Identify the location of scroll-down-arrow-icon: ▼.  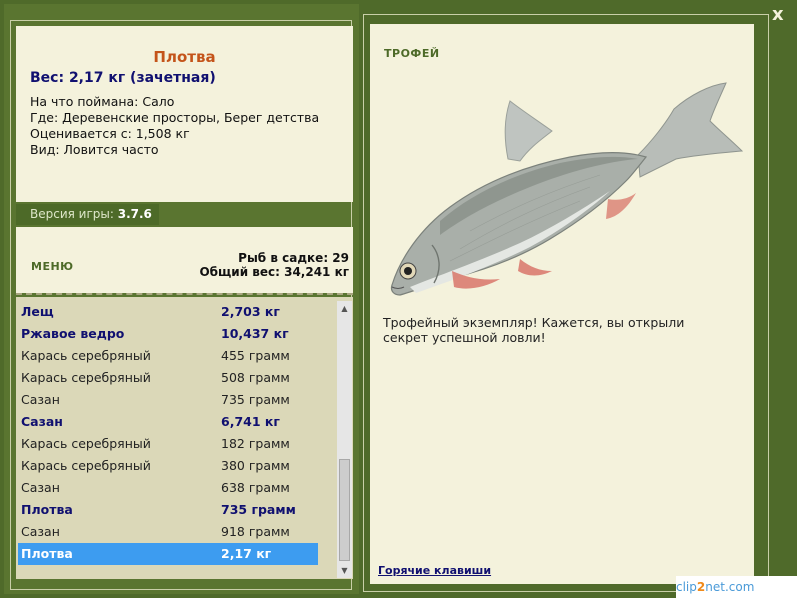
(344, 570).